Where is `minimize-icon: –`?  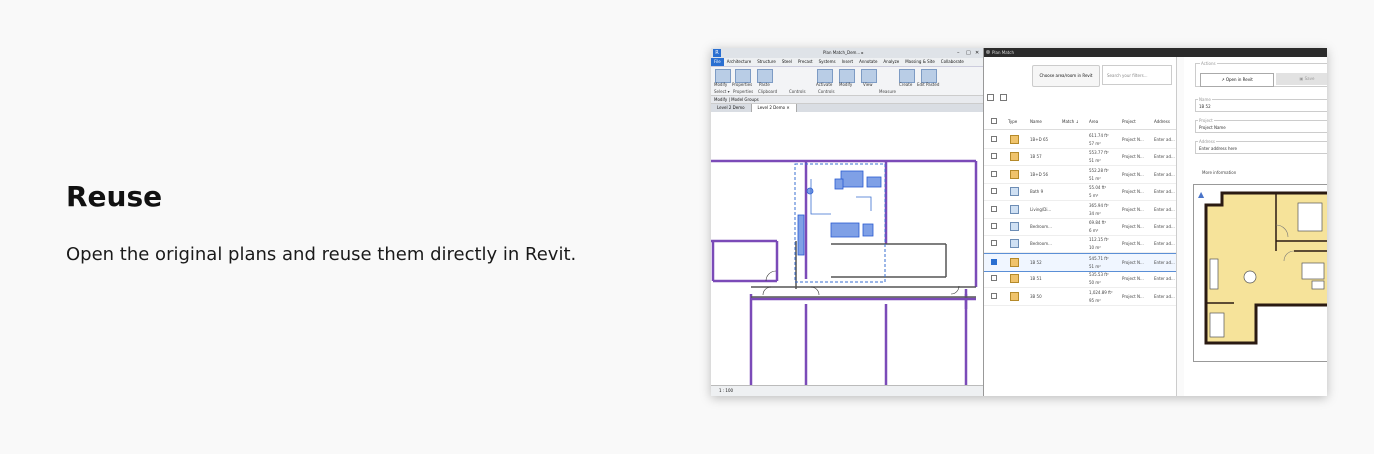 minimize-icon: – is located at coordinates (958, 53).